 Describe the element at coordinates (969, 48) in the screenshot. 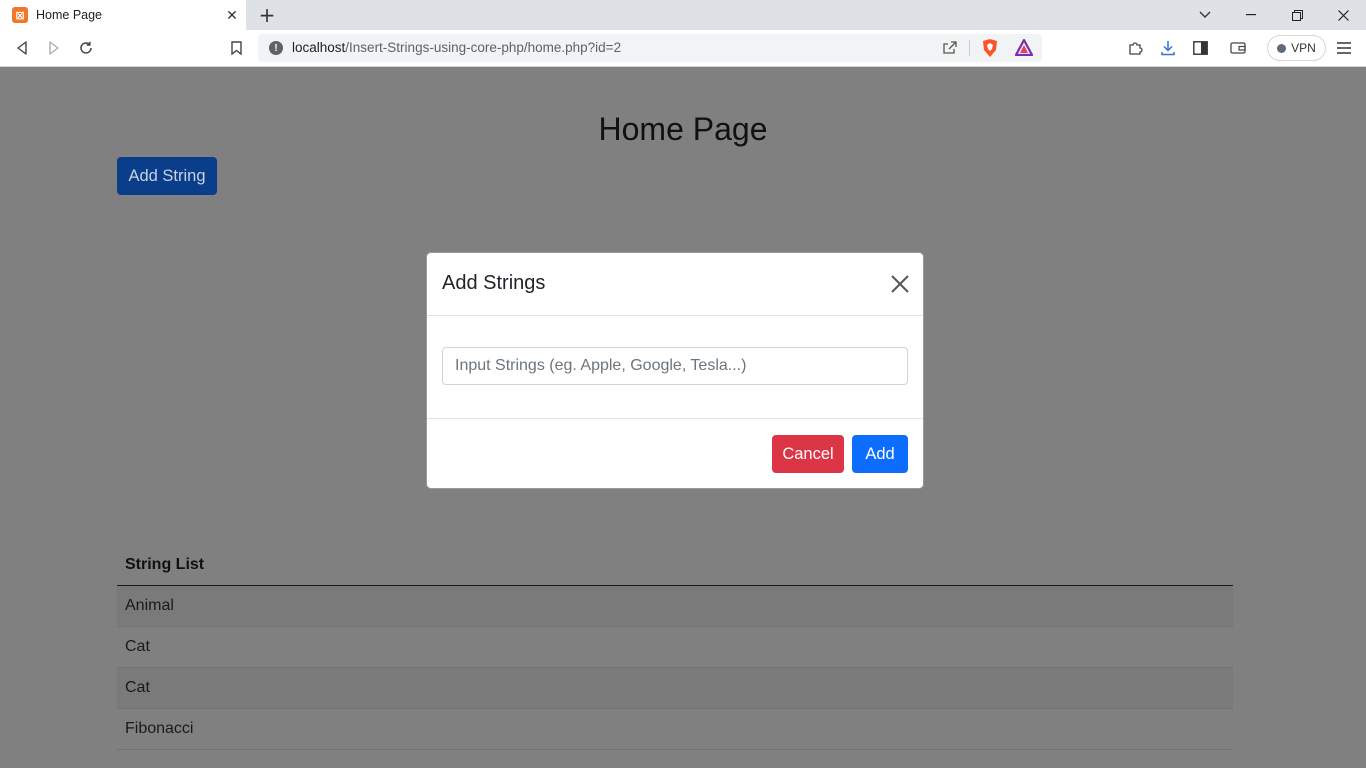

I see `address-bar-divider` at that location.